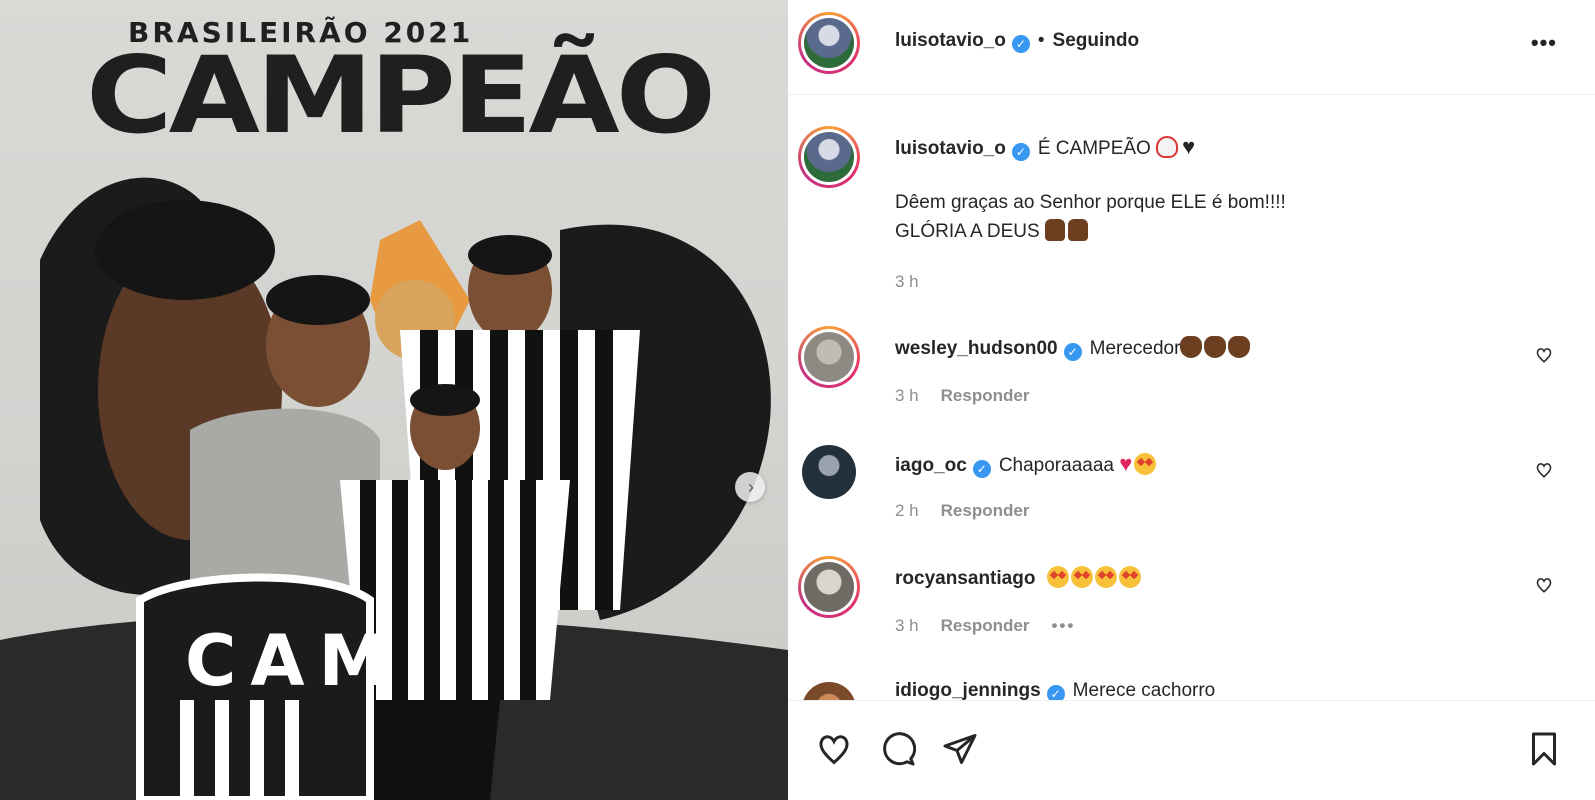 The image size is (1595, 800). I want to click on red-heart-icon: ♥, so click(1126, 463).